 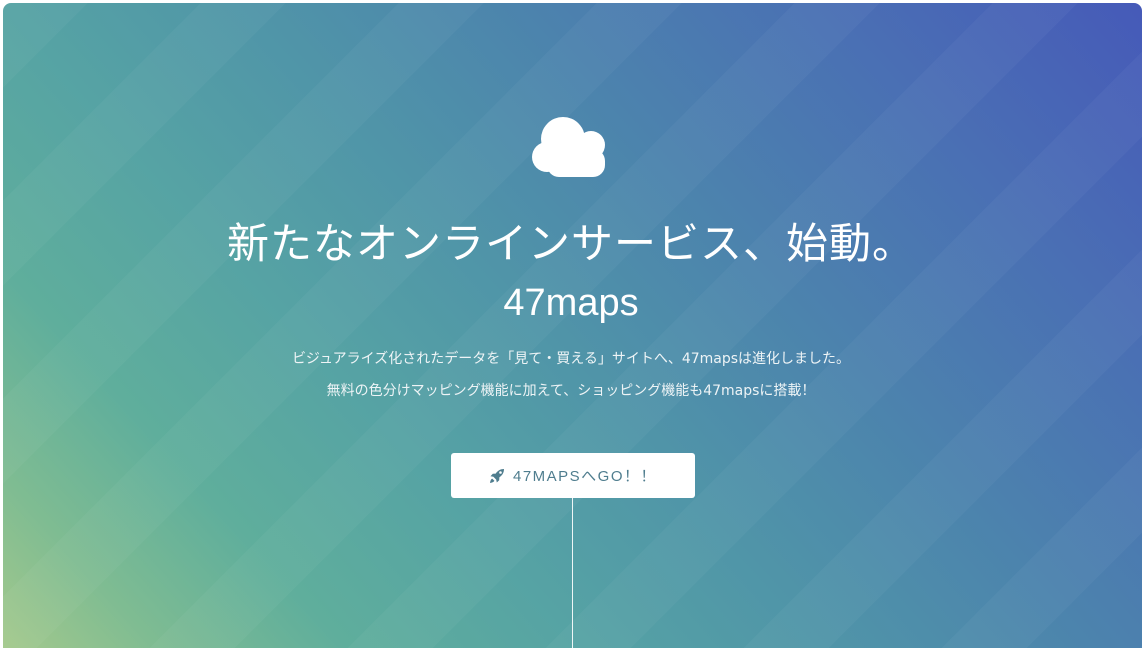 I want to click on rocket-icon, so click(x=496, y=475).